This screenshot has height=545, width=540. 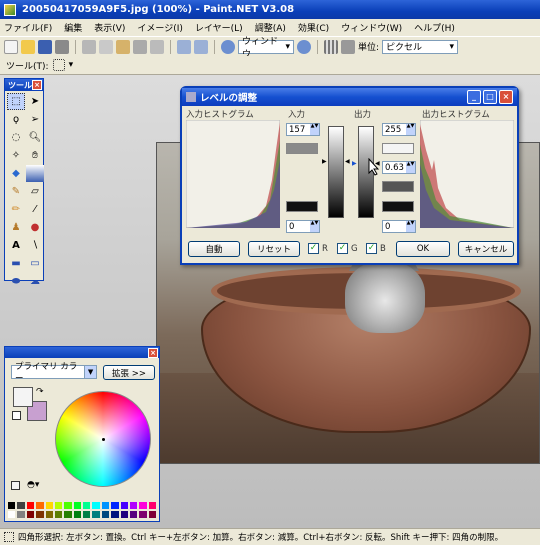 What do you see at coordinates (398, 148) in the screenshot?
I see `output-high-swatch` at bounding box center [398, 148].